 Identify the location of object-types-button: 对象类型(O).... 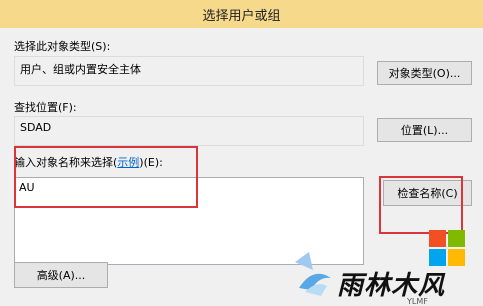
(424, 73).